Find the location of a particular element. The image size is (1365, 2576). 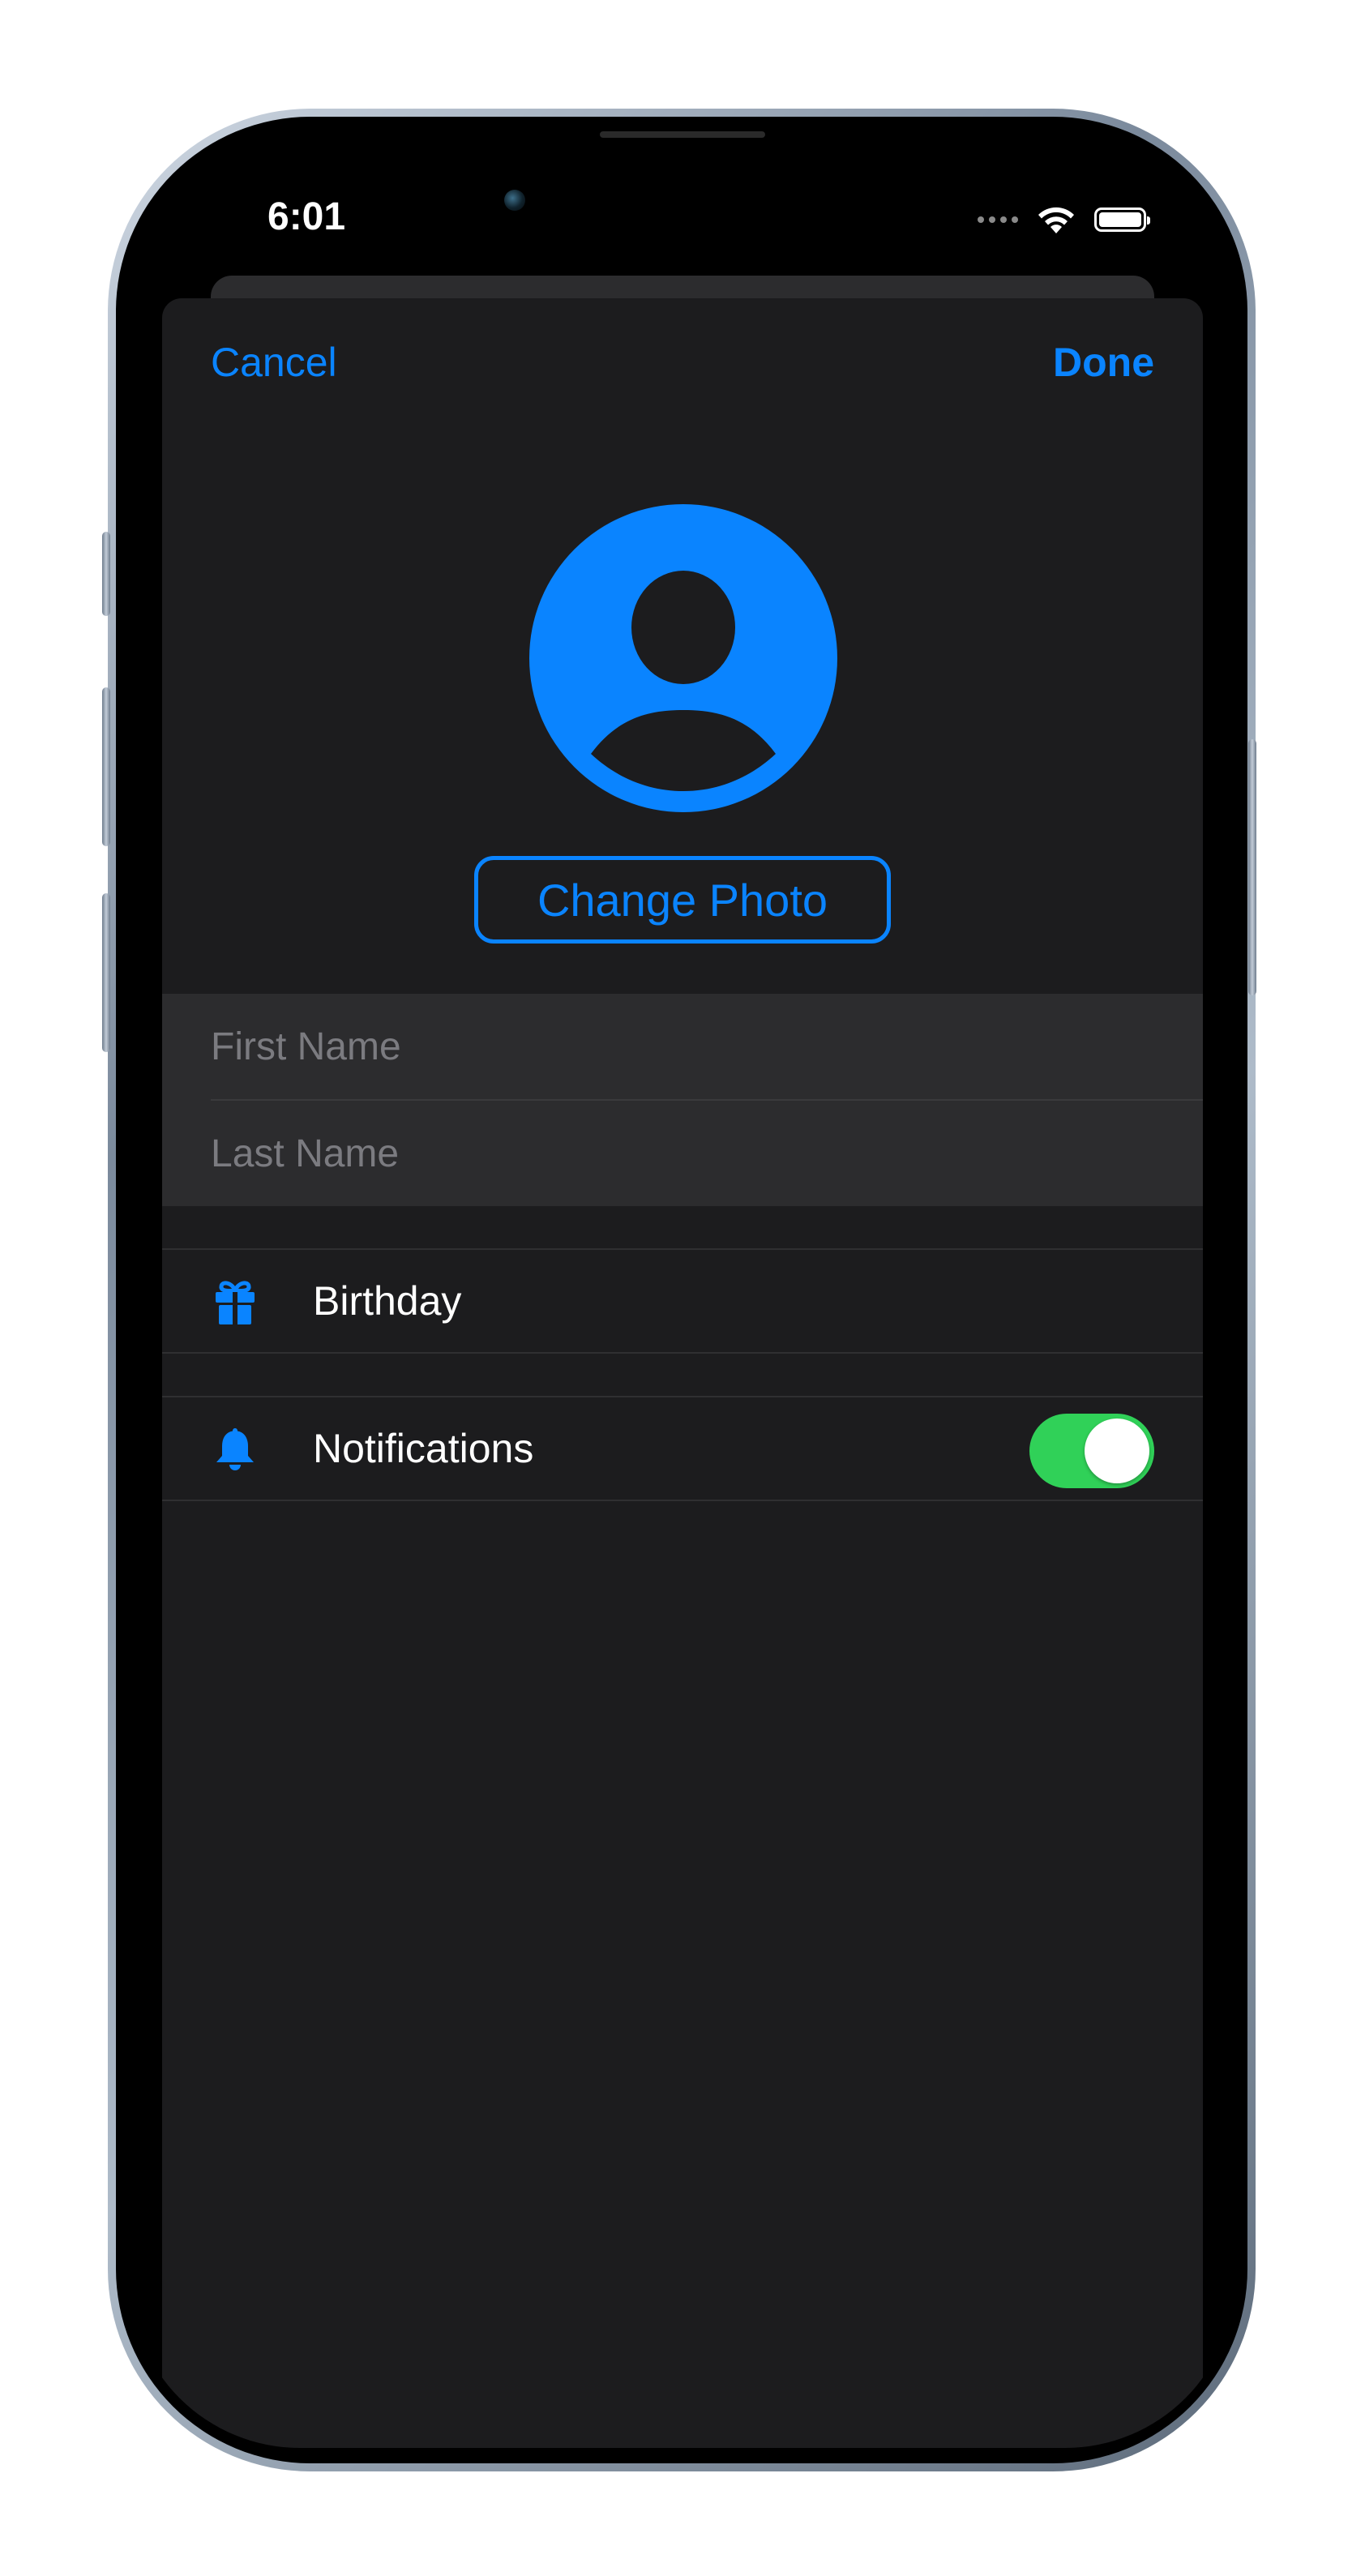

birthday-row: Birthday is located at coordinates (682, 1301).